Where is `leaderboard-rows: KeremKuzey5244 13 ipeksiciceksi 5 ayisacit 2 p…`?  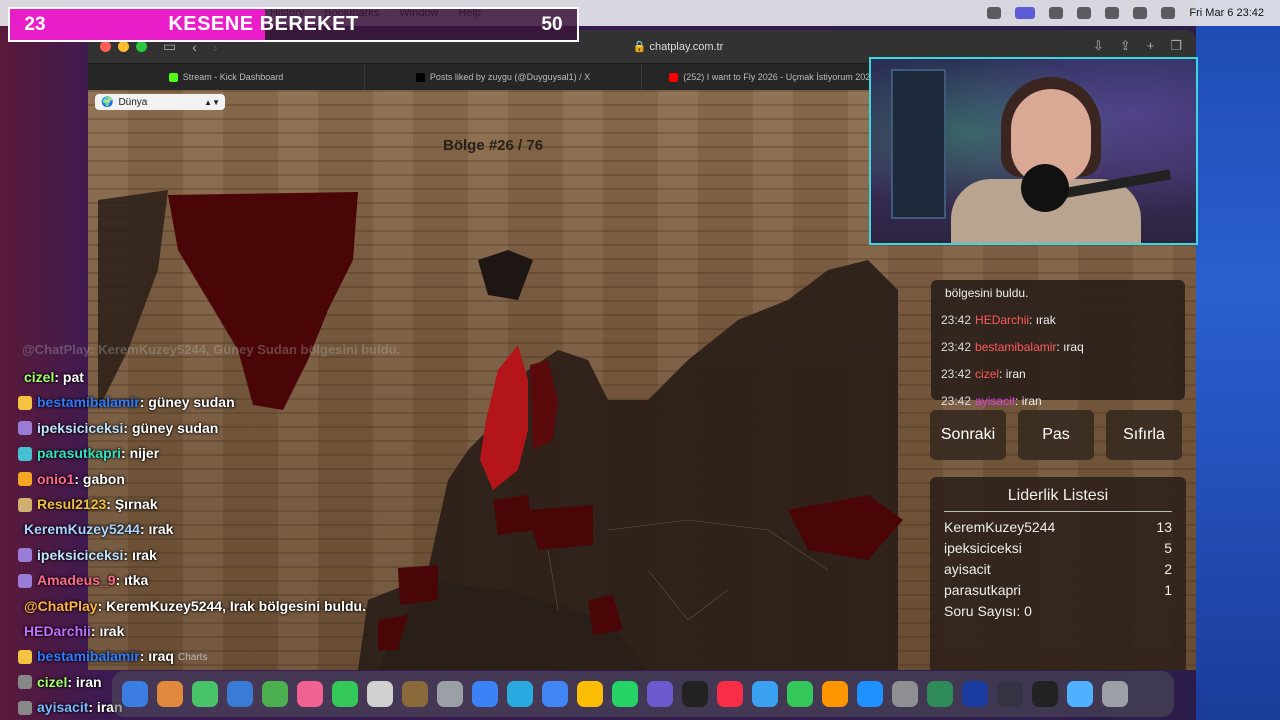 leaderboard-rows: KeremKuzey5244 13 ipeksiciceksi 5 ayisacit 2 p… is located at coordinates (1058, 559).